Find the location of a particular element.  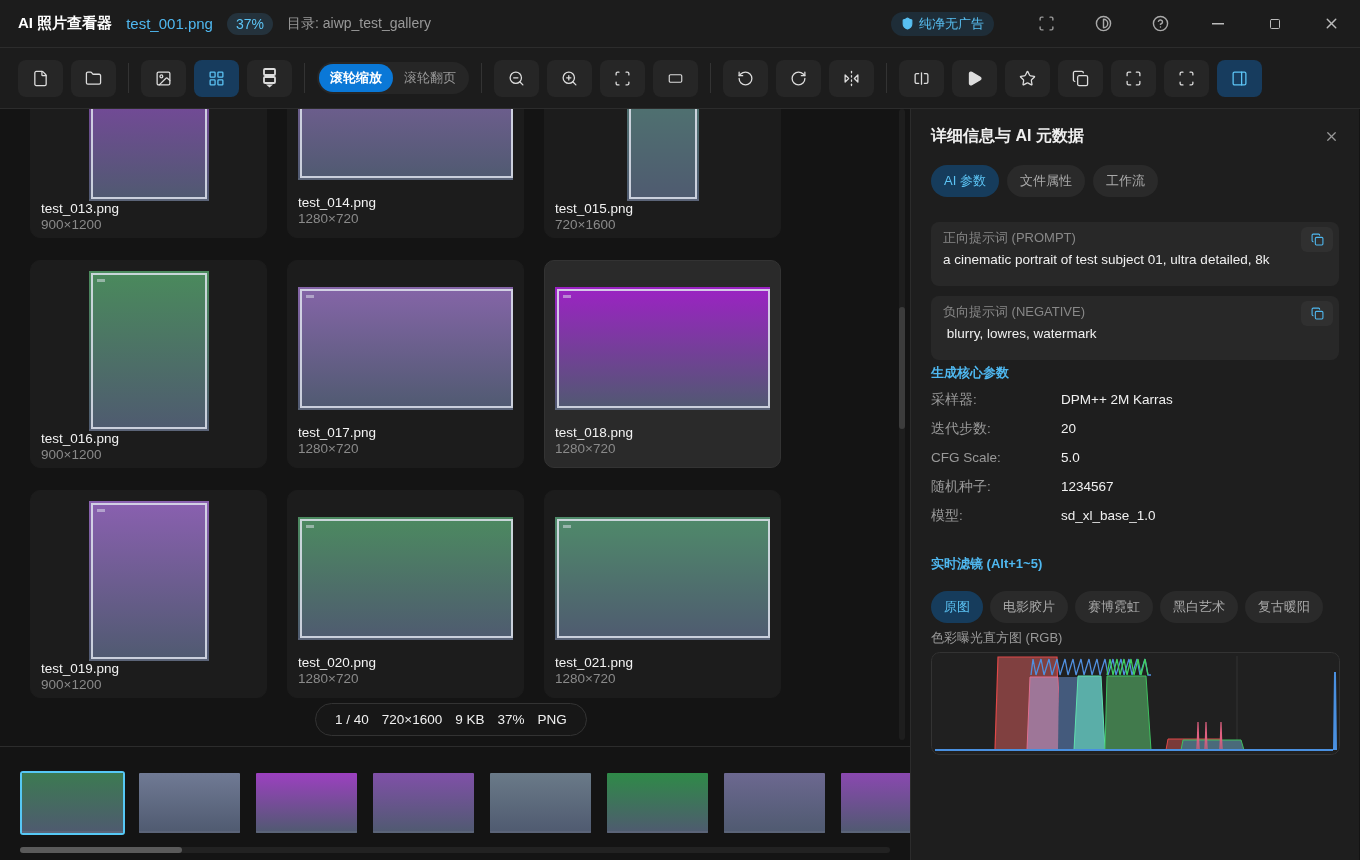

rotate-left-button is located at coordinates (745, 78).